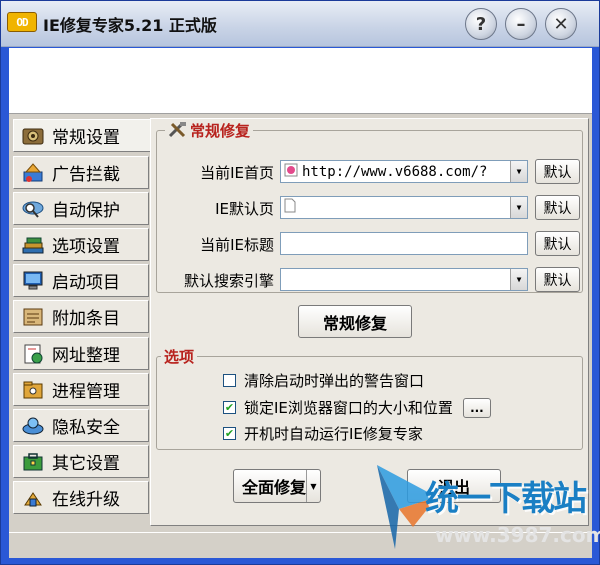  What do you see at coordinates (86, 428) in the screenshot?
I see `sidebar-item-label: 隐私安全` at bounding box center [86, 428].